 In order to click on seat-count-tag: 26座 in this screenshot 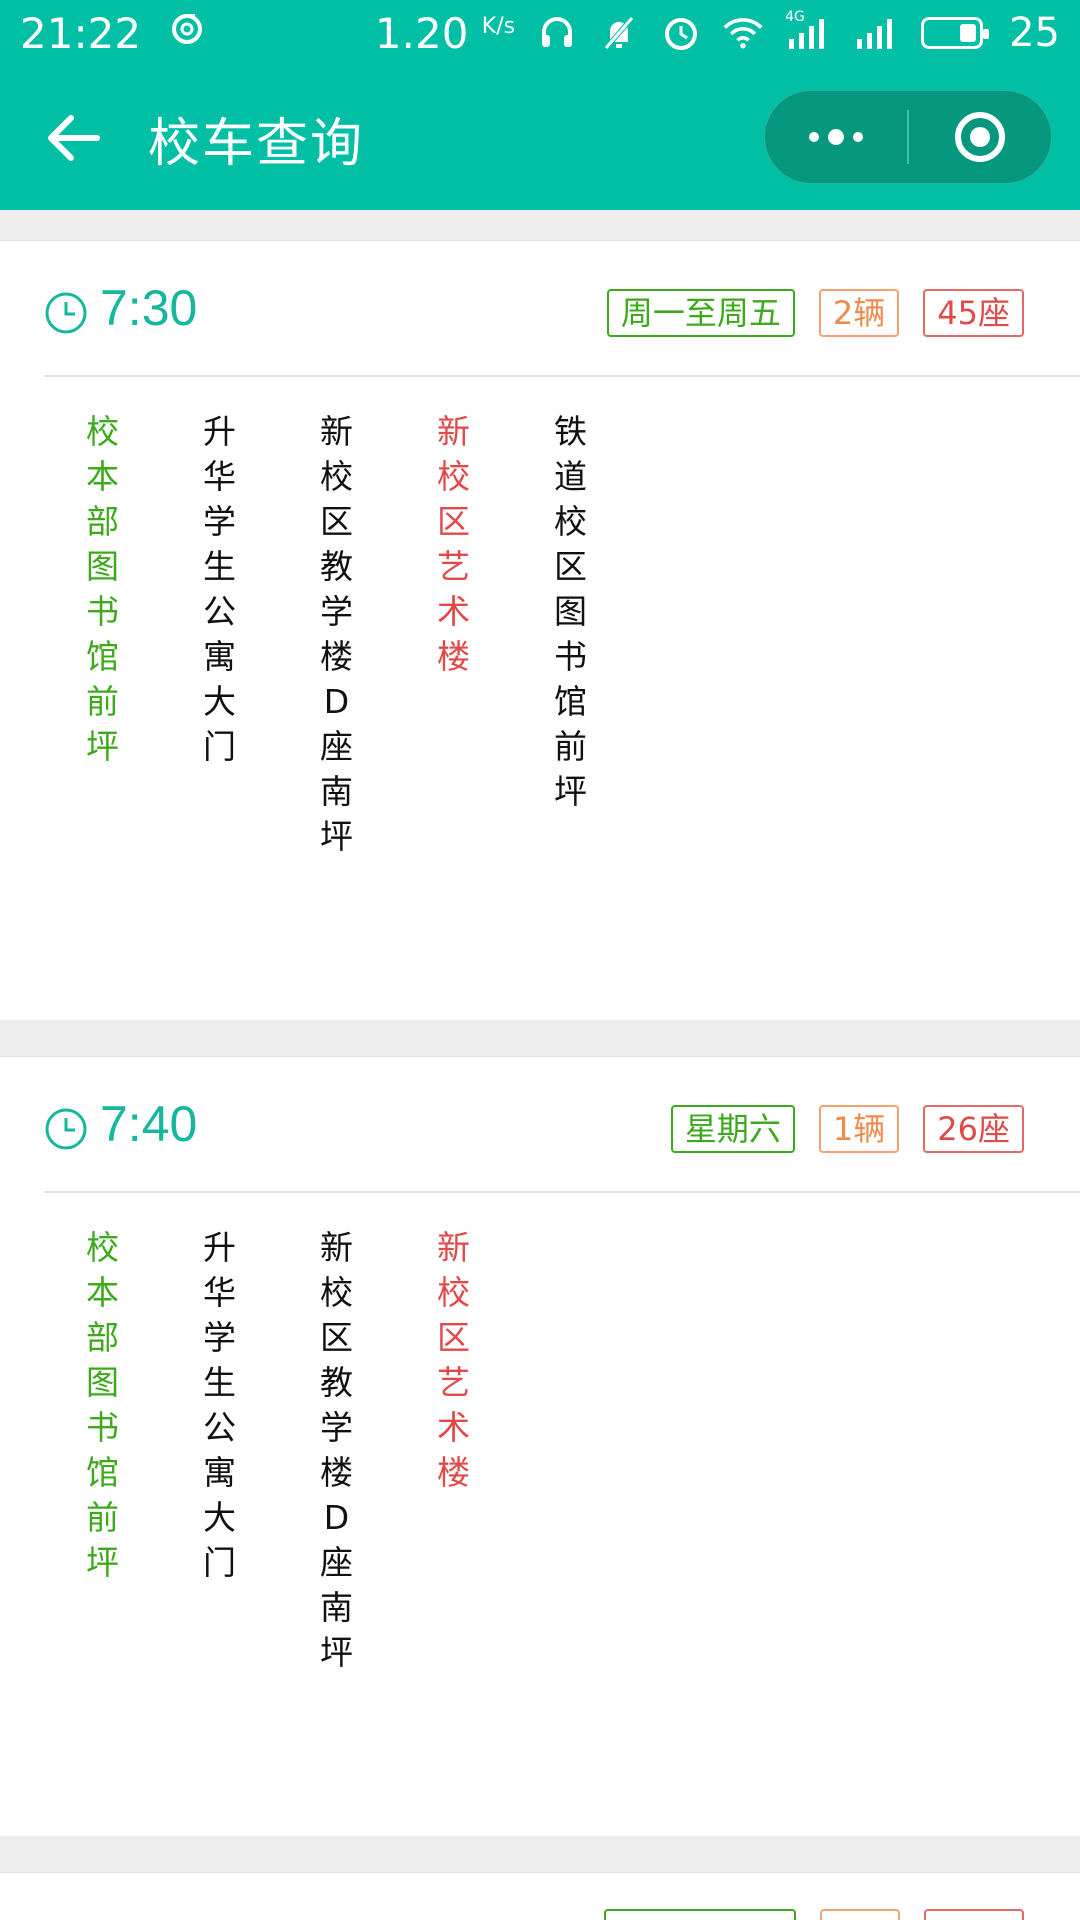, I will do `click(973, 1129)`.